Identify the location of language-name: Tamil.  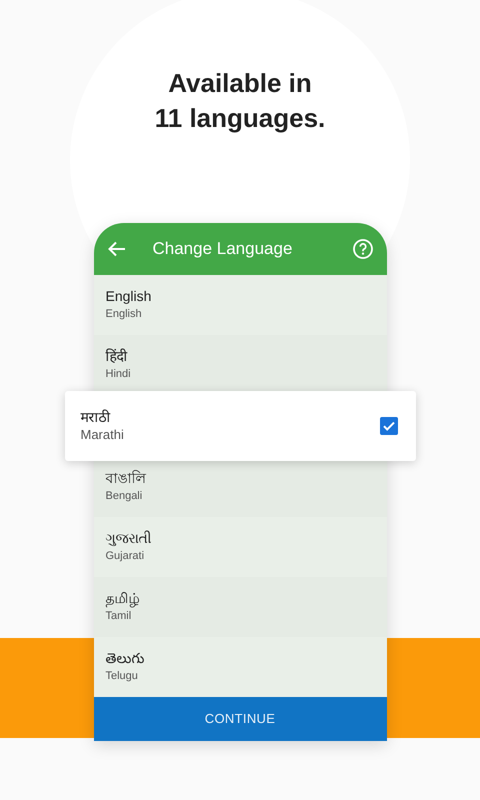
(119, 616).